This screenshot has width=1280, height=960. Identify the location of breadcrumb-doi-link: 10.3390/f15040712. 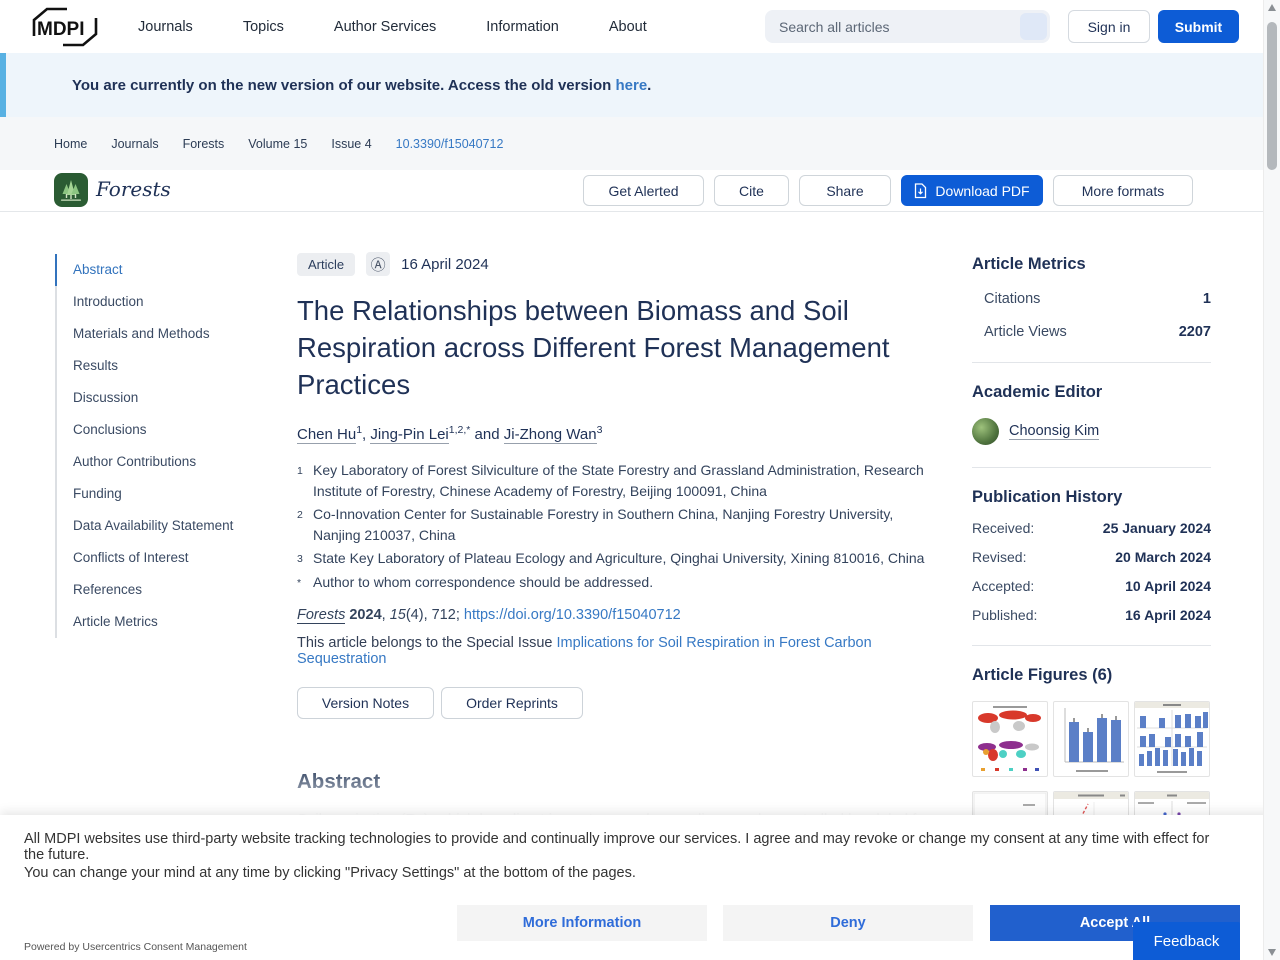
(450, 144).